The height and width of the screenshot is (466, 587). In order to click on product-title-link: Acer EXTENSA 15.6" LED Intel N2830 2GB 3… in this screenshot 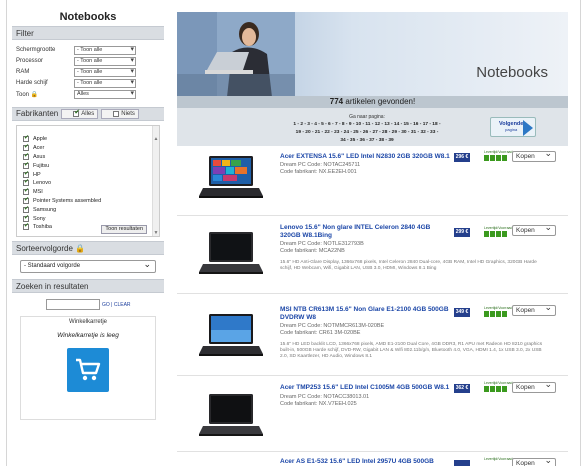, I will do `click(365, 157)`.